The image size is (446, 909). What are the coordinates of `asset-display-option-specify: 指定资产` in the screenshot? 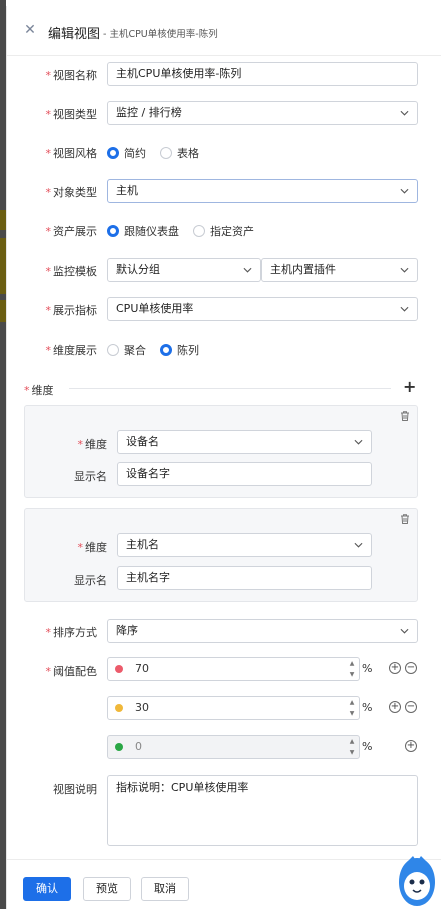 It's located at (223, 231).